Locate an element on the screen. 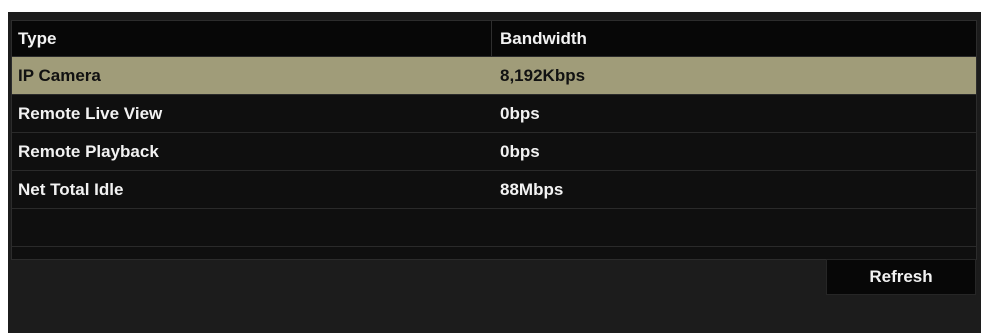 This screenshot has width=981, height=333. table-row-ip-camera: IP Camera 8,192Kbps is located at coordinates (494, 76).